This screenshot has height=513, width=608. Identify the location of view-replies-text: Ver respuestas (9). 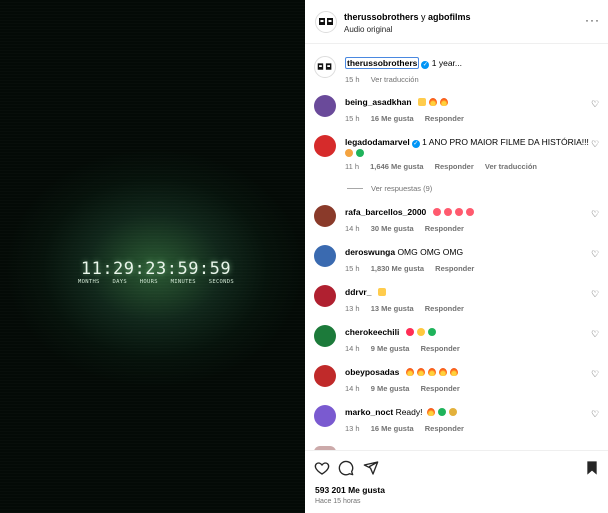
(401, 188).